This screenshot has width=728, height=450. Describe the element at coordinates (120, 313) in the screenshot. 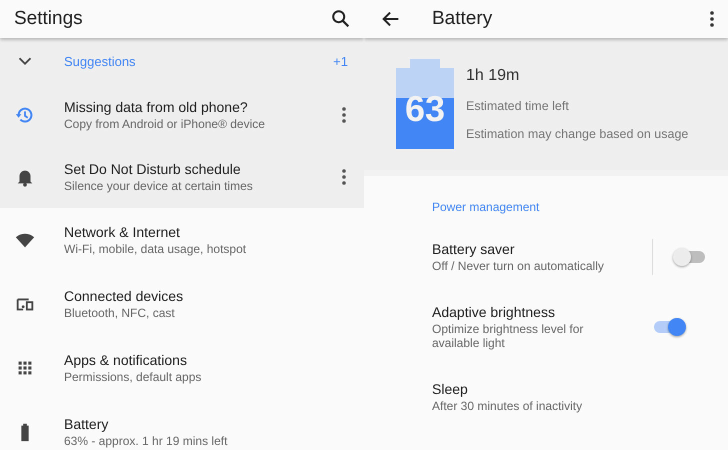

I see `setting-subtitle: Bluetooth, NFC, cast` at that location.